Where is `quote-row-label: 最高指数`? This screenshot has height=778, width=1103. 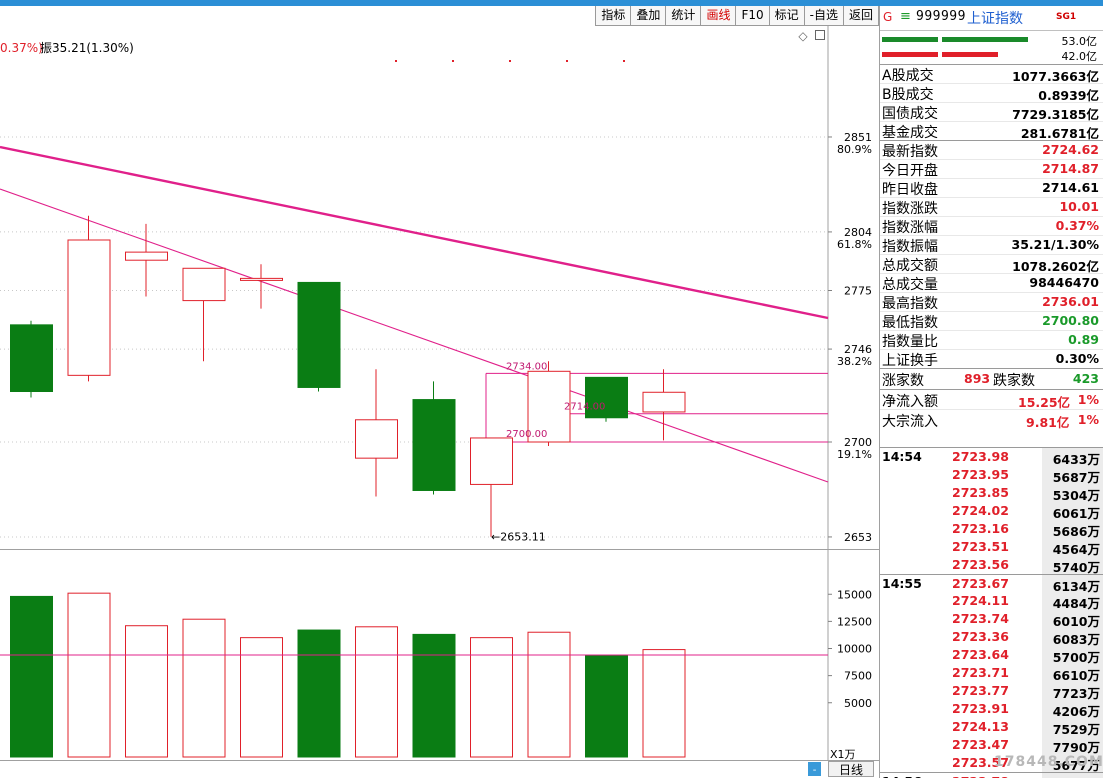
quote-row-label: 最高指数 is located at coordinates (910, 304).